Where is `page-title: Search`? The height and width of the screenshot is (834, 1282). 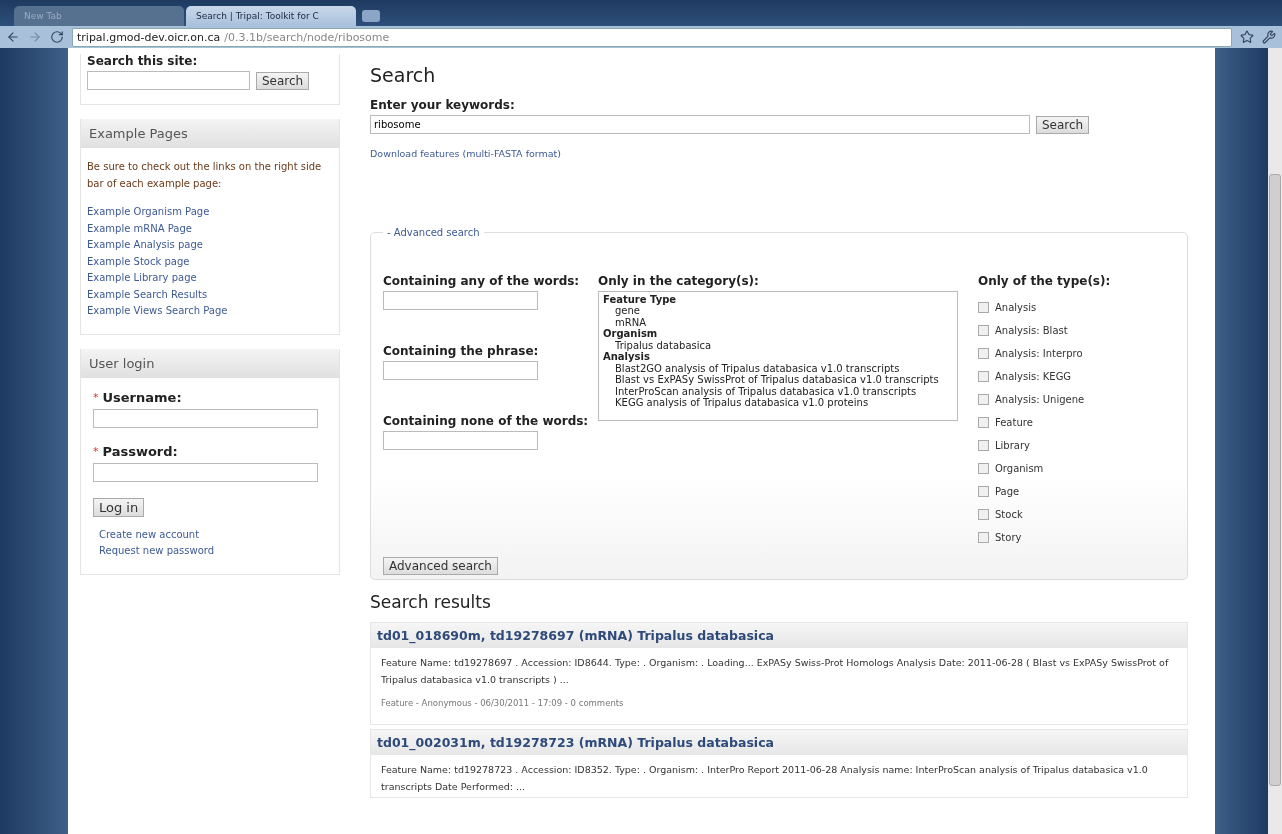 page-title: Search is located at coordinates (403, 75).